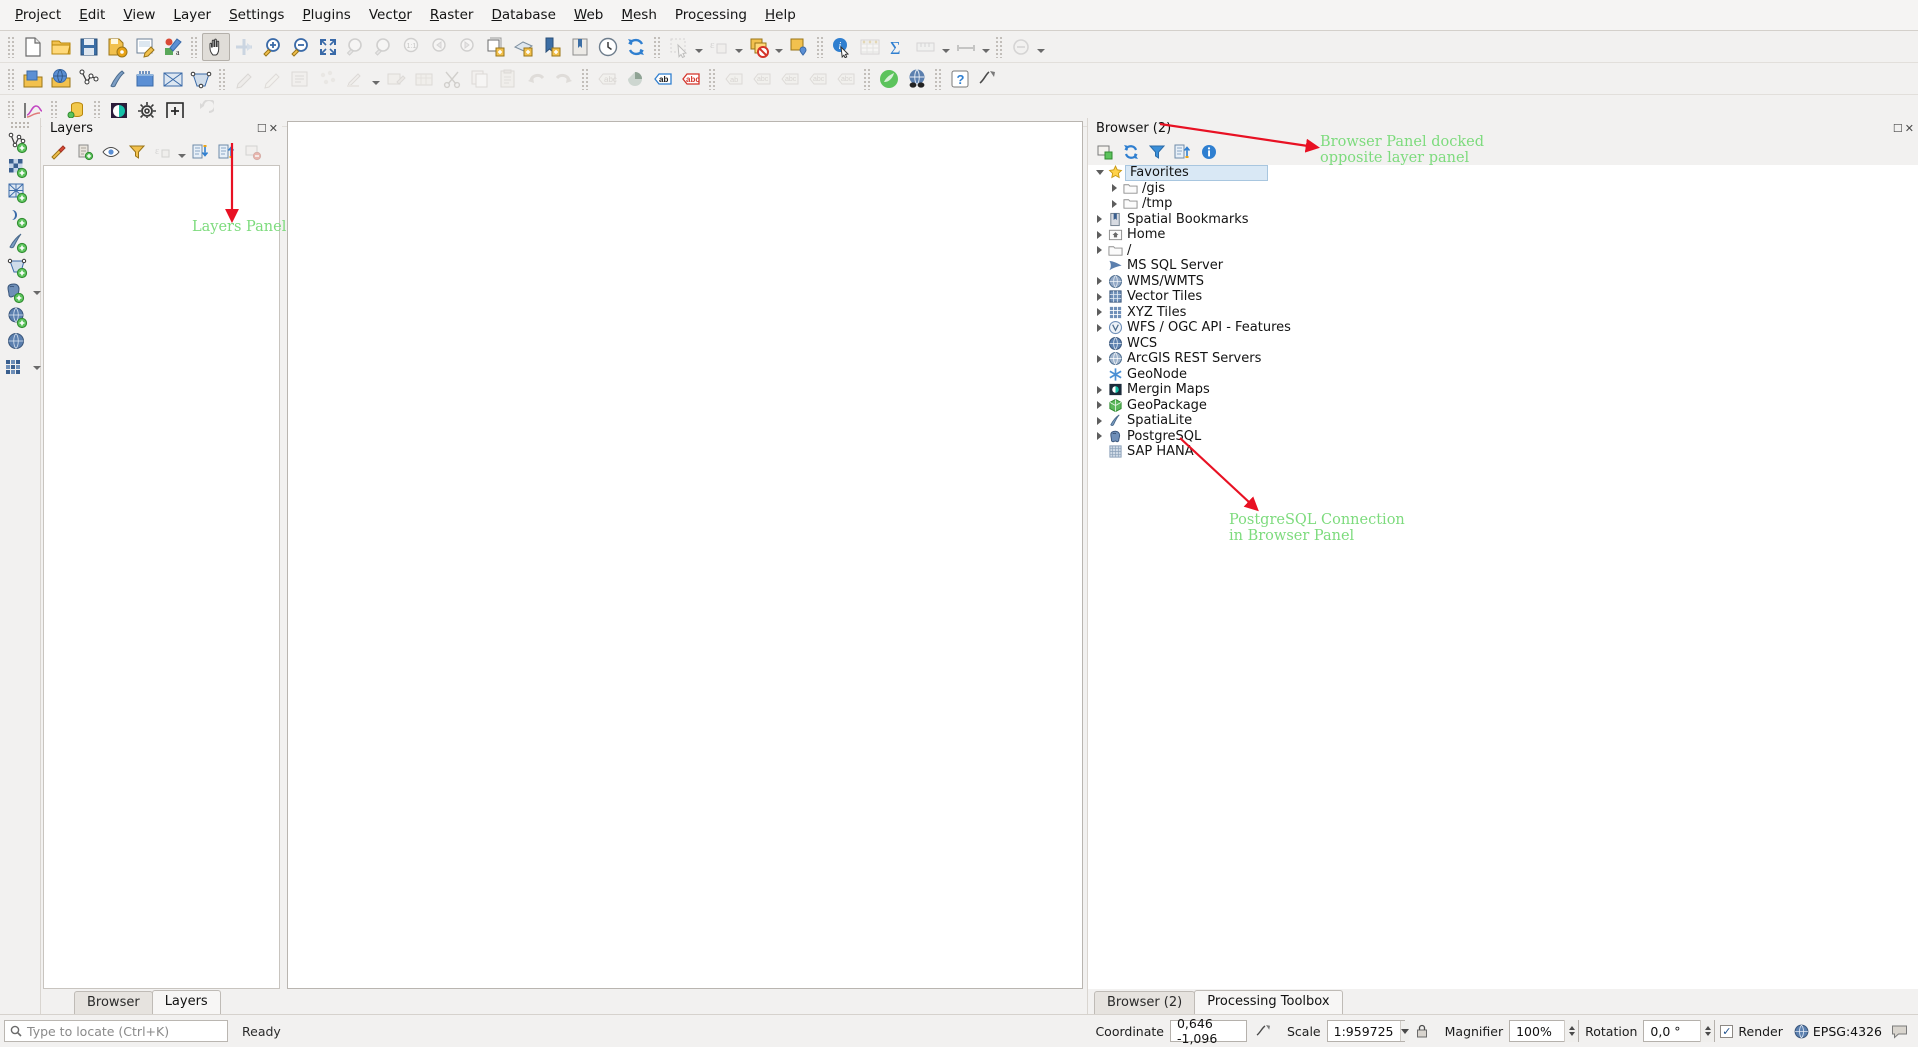  I want to click on pan-to-selection-icon, so click(244, 47).